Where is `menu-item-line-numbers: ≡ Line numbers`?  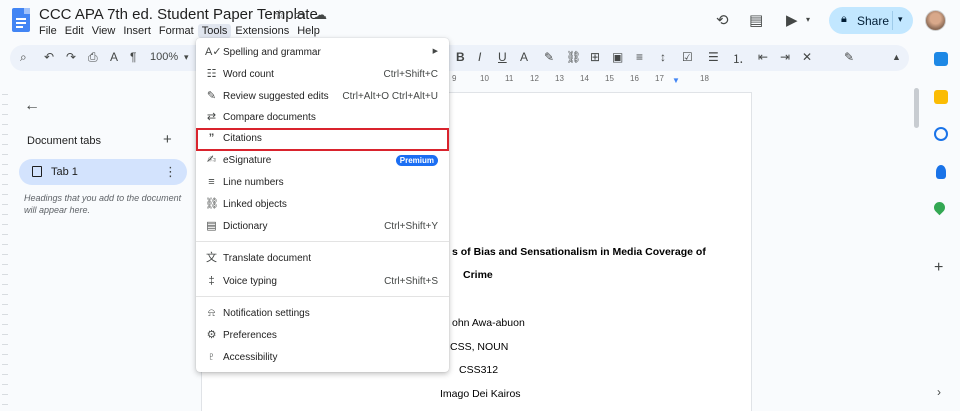
menu-item-line-numbers: ≡ Line numbers is located at coordinates (322, 183).